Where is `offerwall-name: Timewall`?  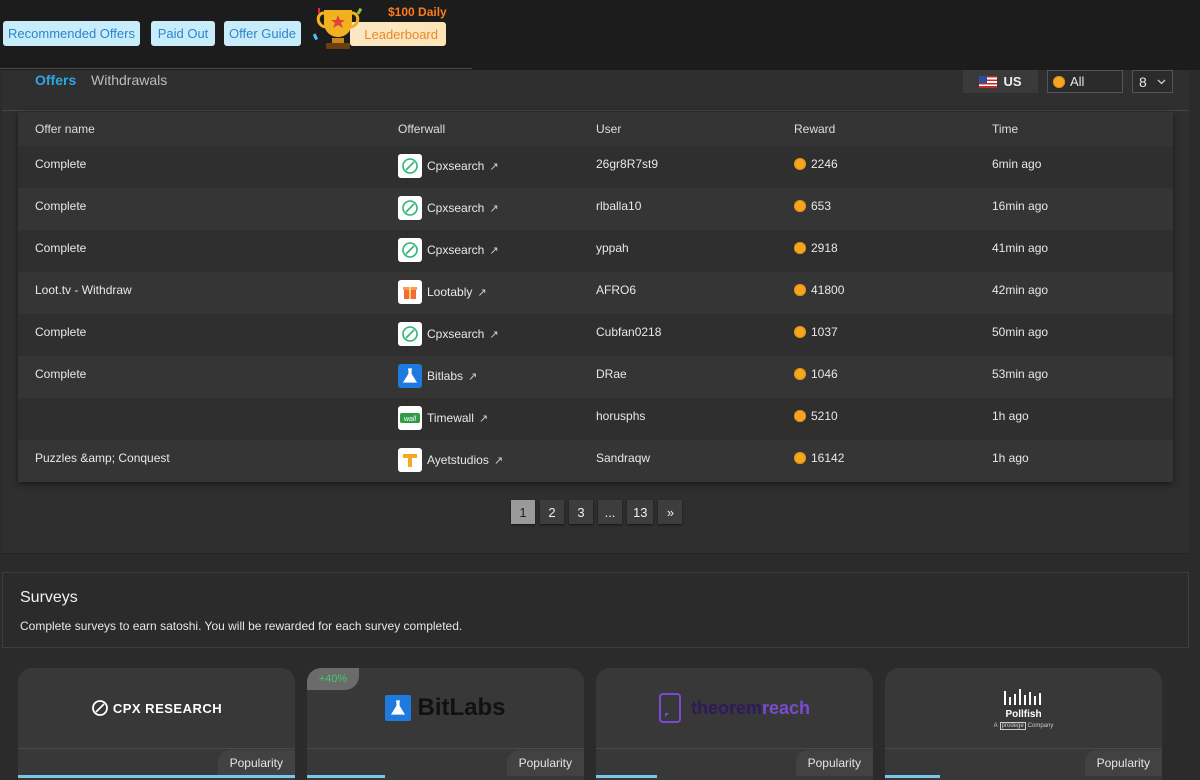 offerwall-name: Timewall is located at coordinates (450, 418).